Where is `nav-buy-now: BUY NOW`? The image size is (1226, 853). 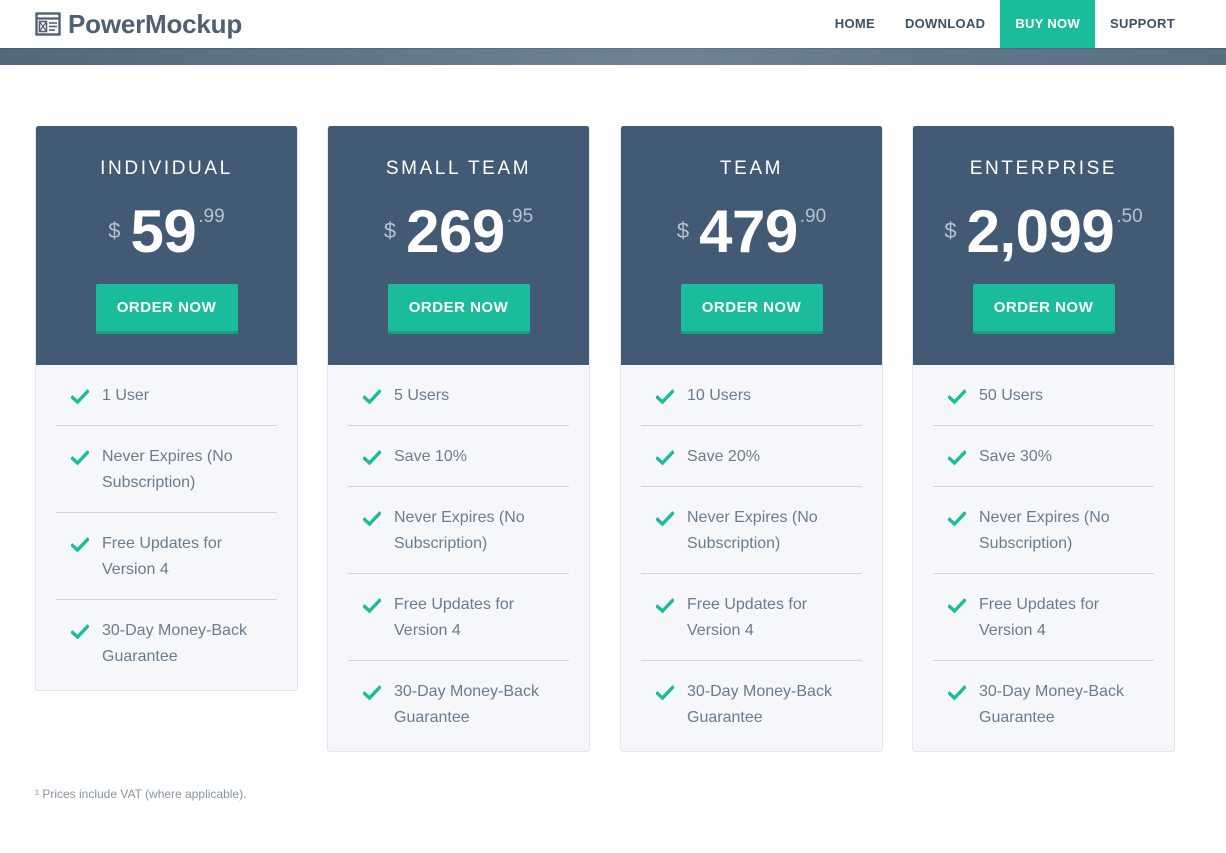 nav-buy-now: BUY NOW is located at coordinates (1048, 24).